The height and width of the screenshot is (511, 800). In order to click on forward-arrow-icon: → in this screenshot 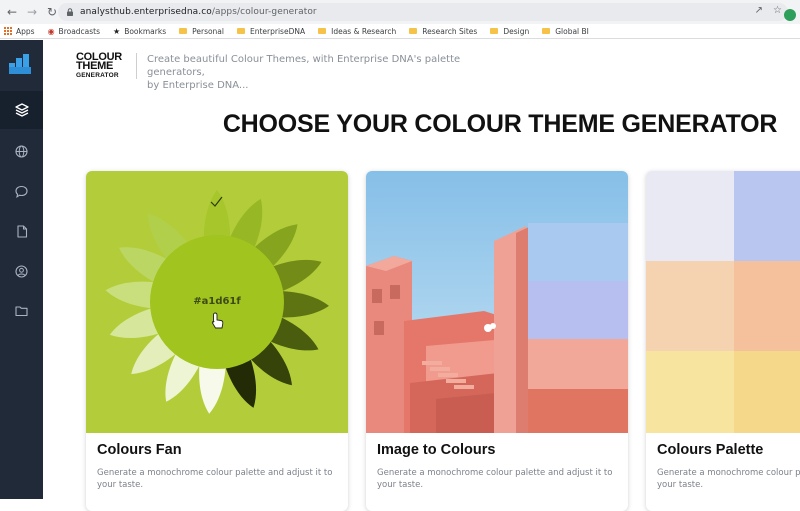, I will do `click(32, 12)`.